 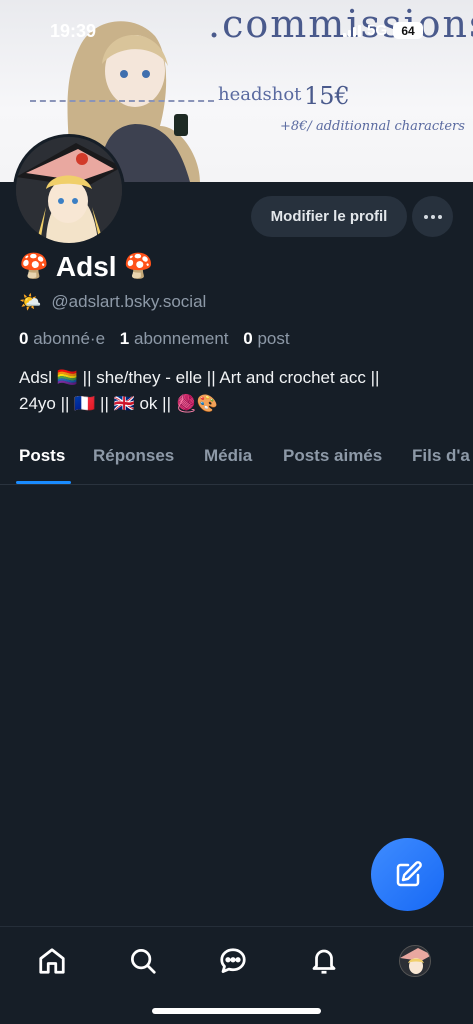 I want to click on nav-profile, so click(x=415, y=961).